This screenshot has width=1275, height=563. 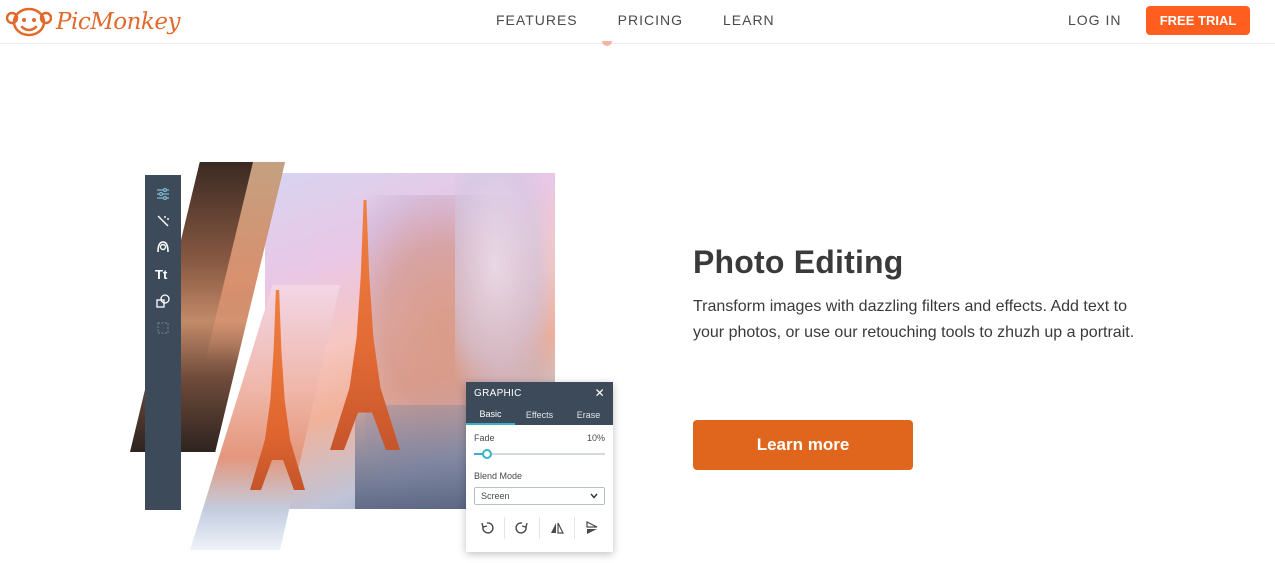 I want to click on main-menu: FEATURES PRICING LEARN, so click(x=655, y=20).